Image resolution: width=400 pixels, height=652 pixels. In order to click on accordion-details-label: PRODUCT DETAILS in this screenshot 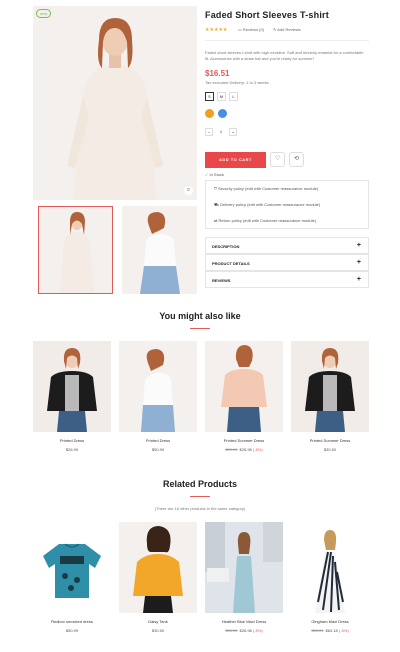, I will do `click(231, 263)`.